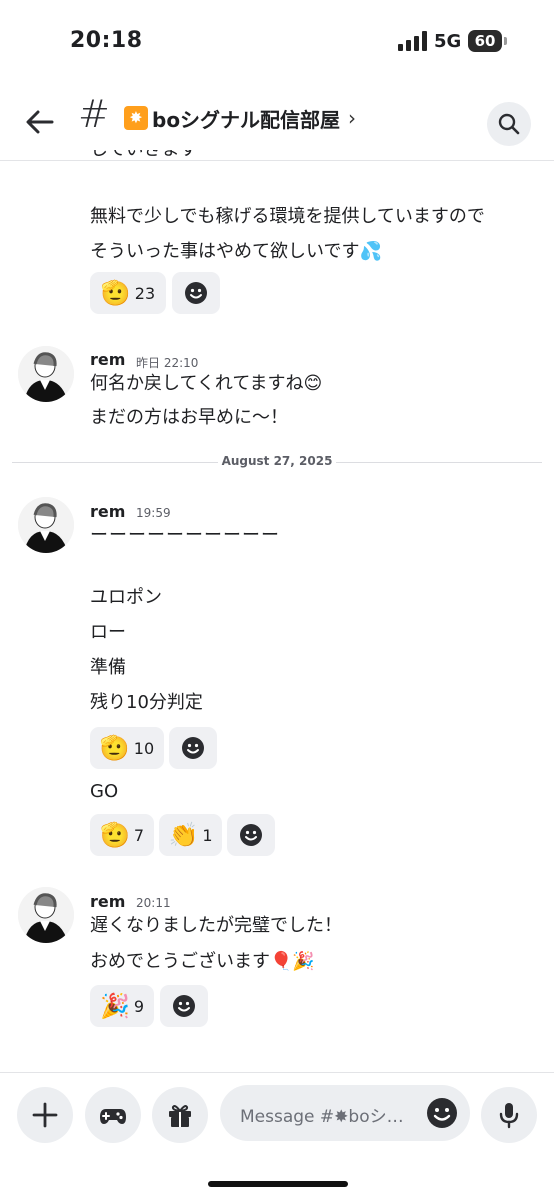 The width and height of the screenshot is (554, 1200). Describe the element at coordinates (236, 251) in the screenshot. I see `message-text: そういった事はやめて欲しいです💦` at that location.